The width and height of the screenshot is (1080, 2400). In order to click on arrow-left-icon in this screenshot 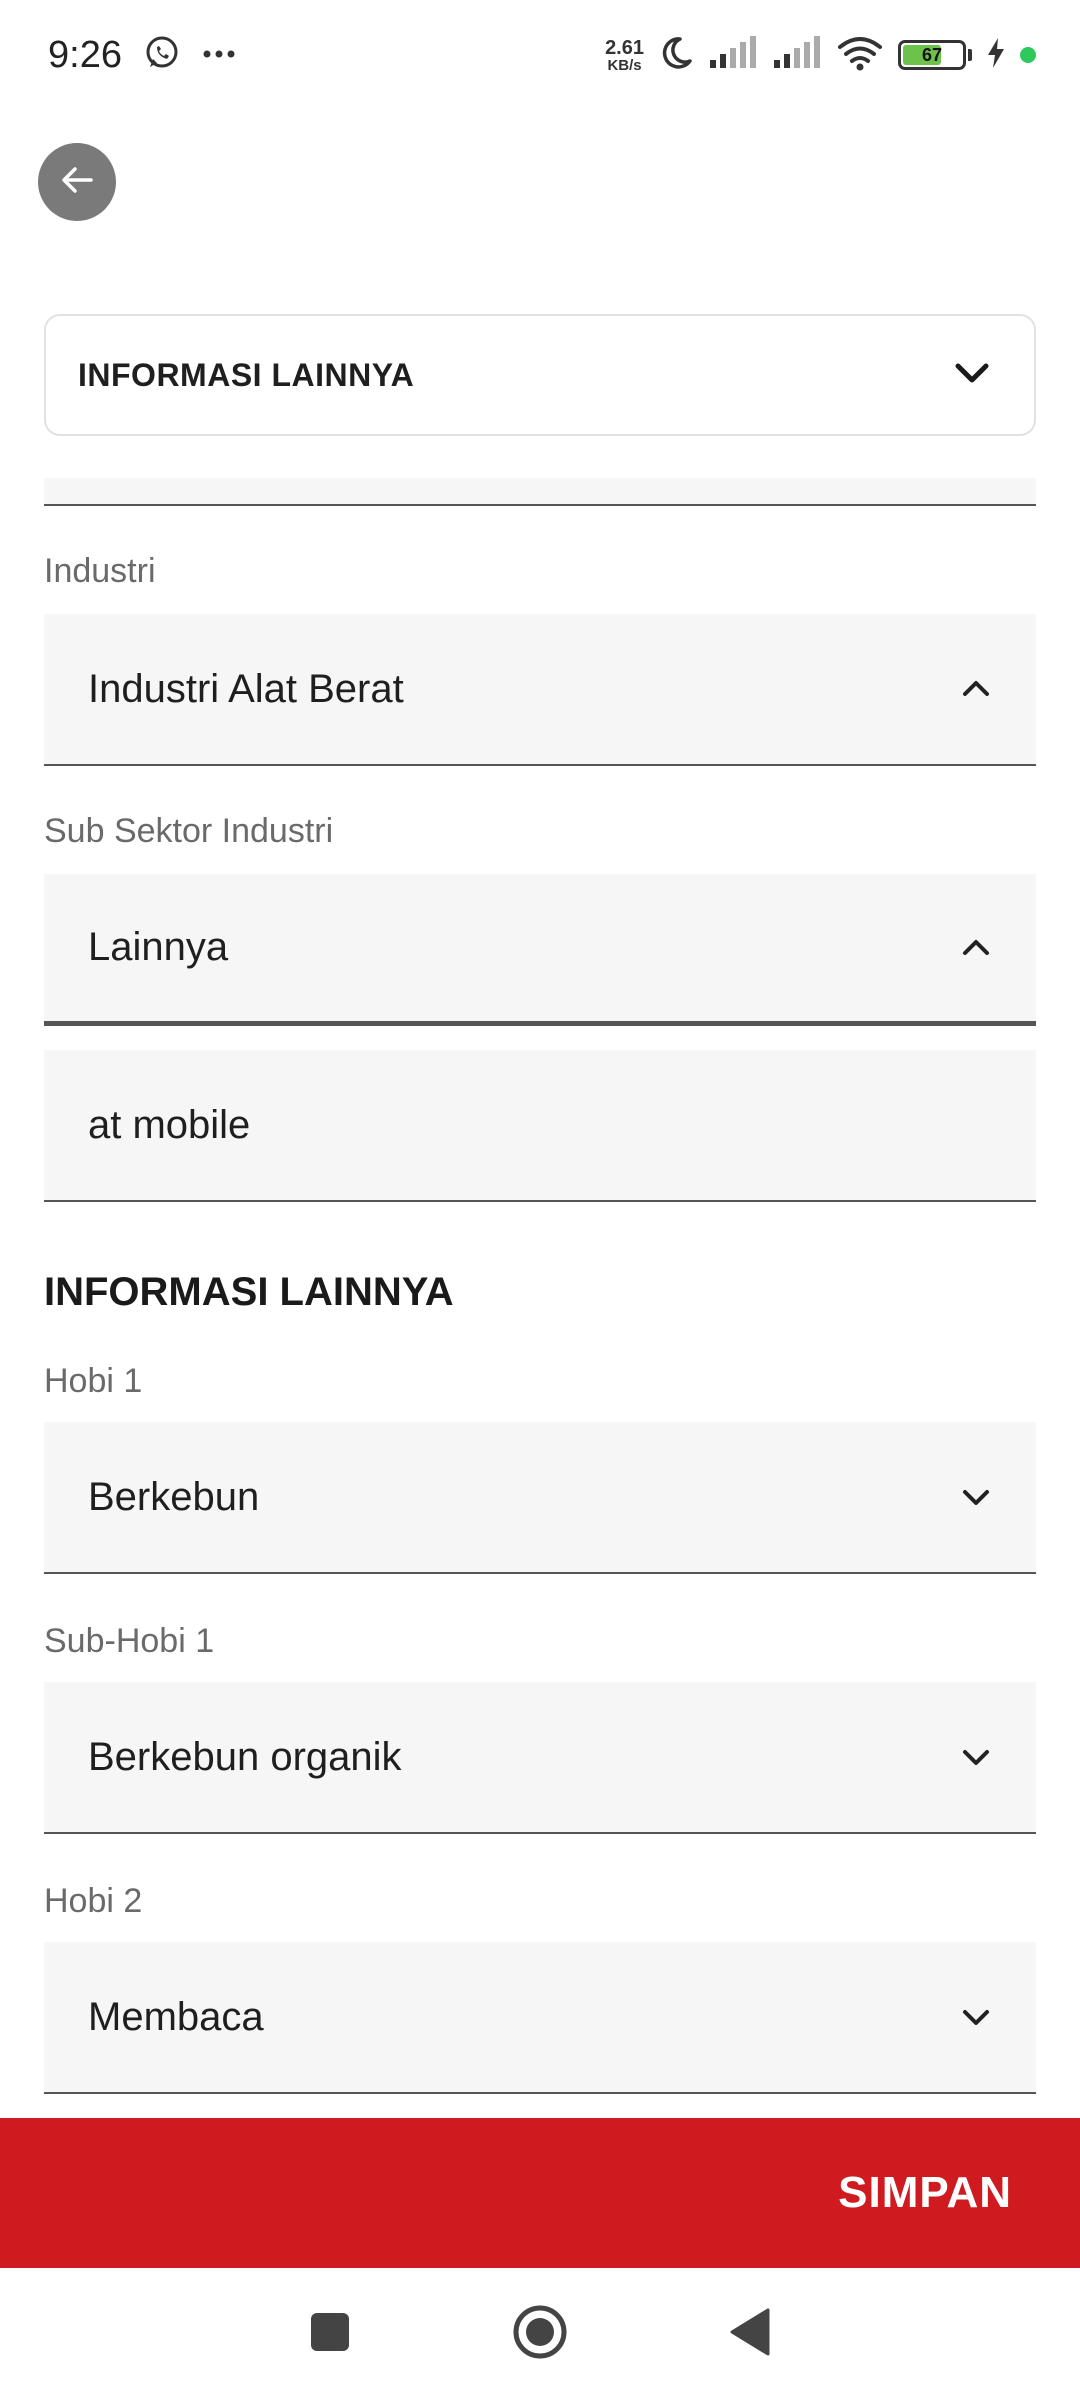, I will do `click(77, 182)`.